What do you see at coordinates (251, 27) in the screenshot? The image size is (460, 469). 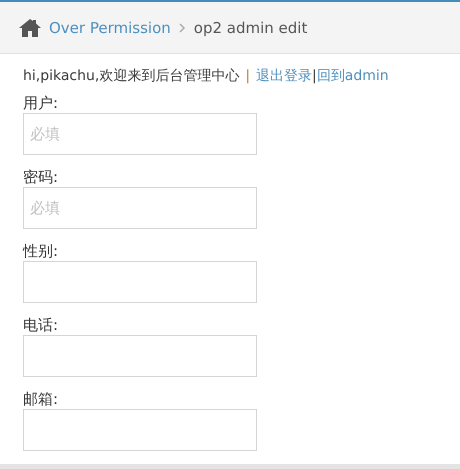 I see `breadcrumb-current: op2 admin edit` at bounding box center [251, 27].